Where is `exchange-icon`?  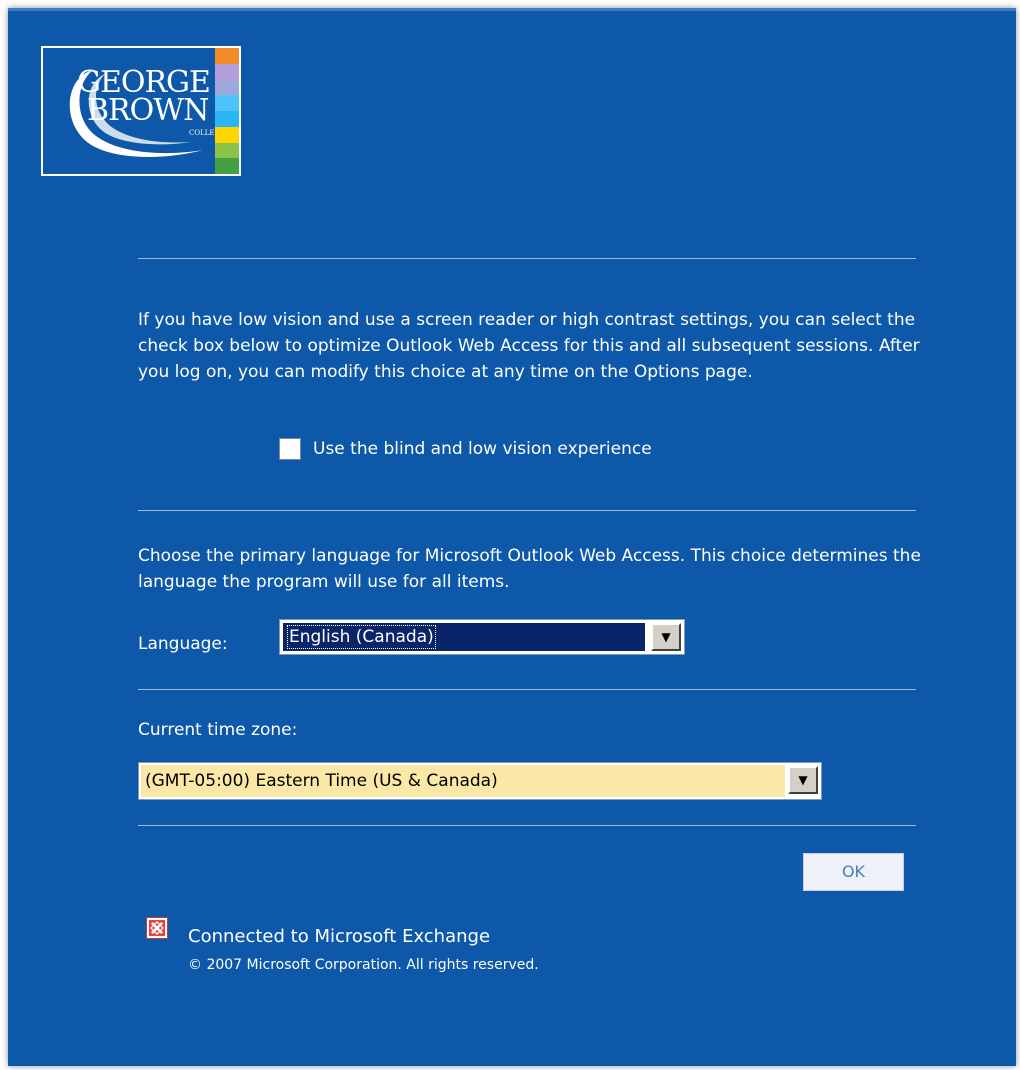 exchange-icon is located at coordinates (157, 928).